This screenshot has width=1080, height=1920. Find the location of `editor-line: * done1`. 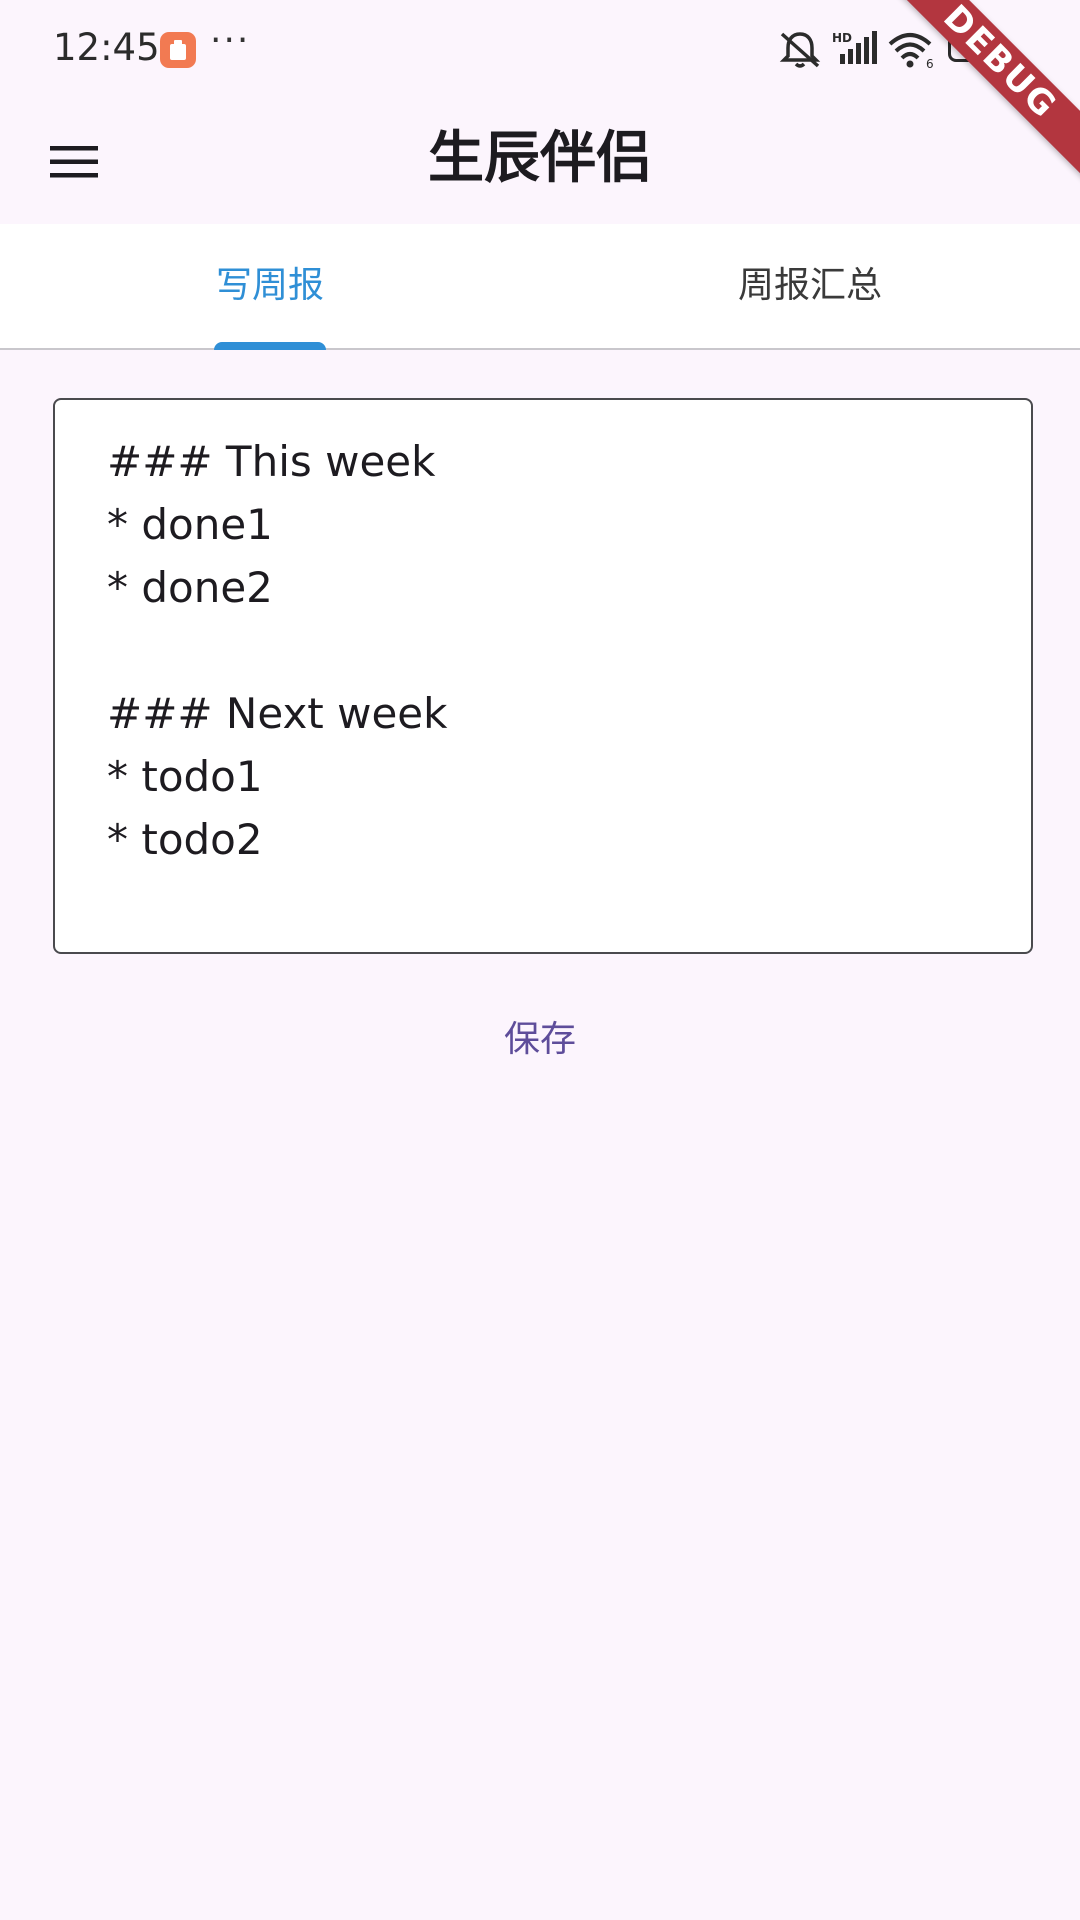

editor-line: * done1 is located at coordinates (190, 524).